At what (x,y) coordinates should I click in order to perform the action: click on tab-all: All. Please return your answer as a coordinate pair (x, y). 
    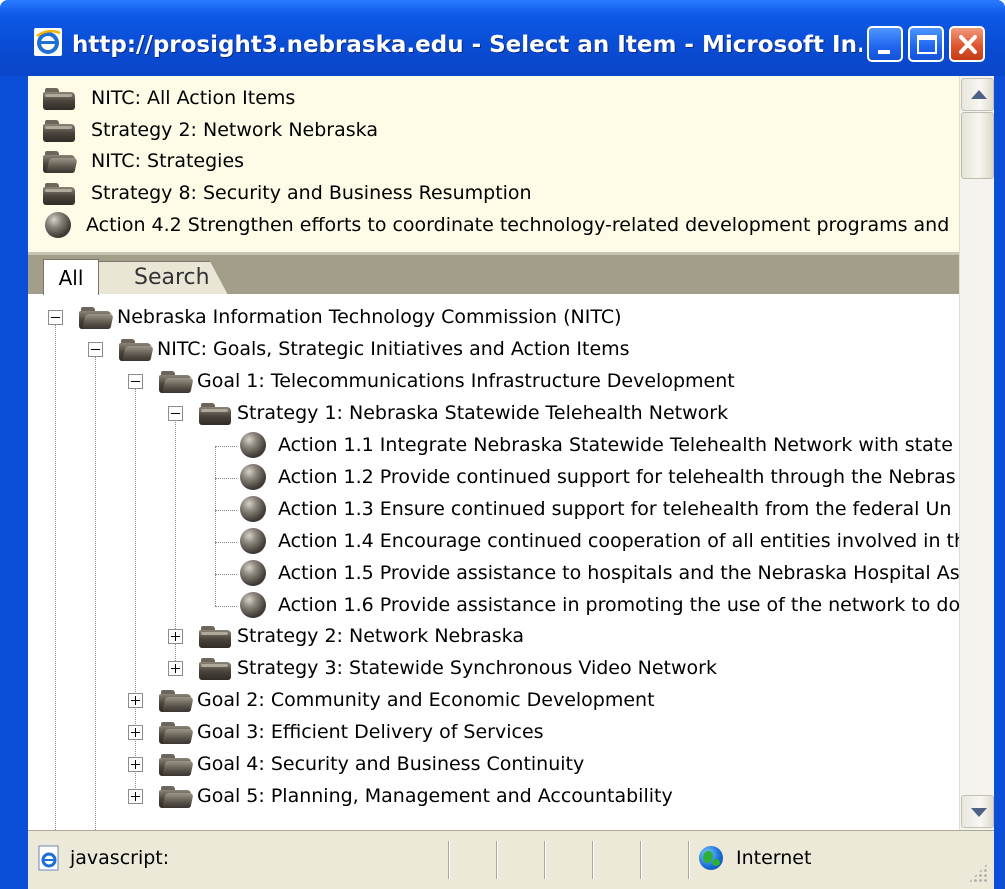
    Looking at the image, I should click on (71, 277).